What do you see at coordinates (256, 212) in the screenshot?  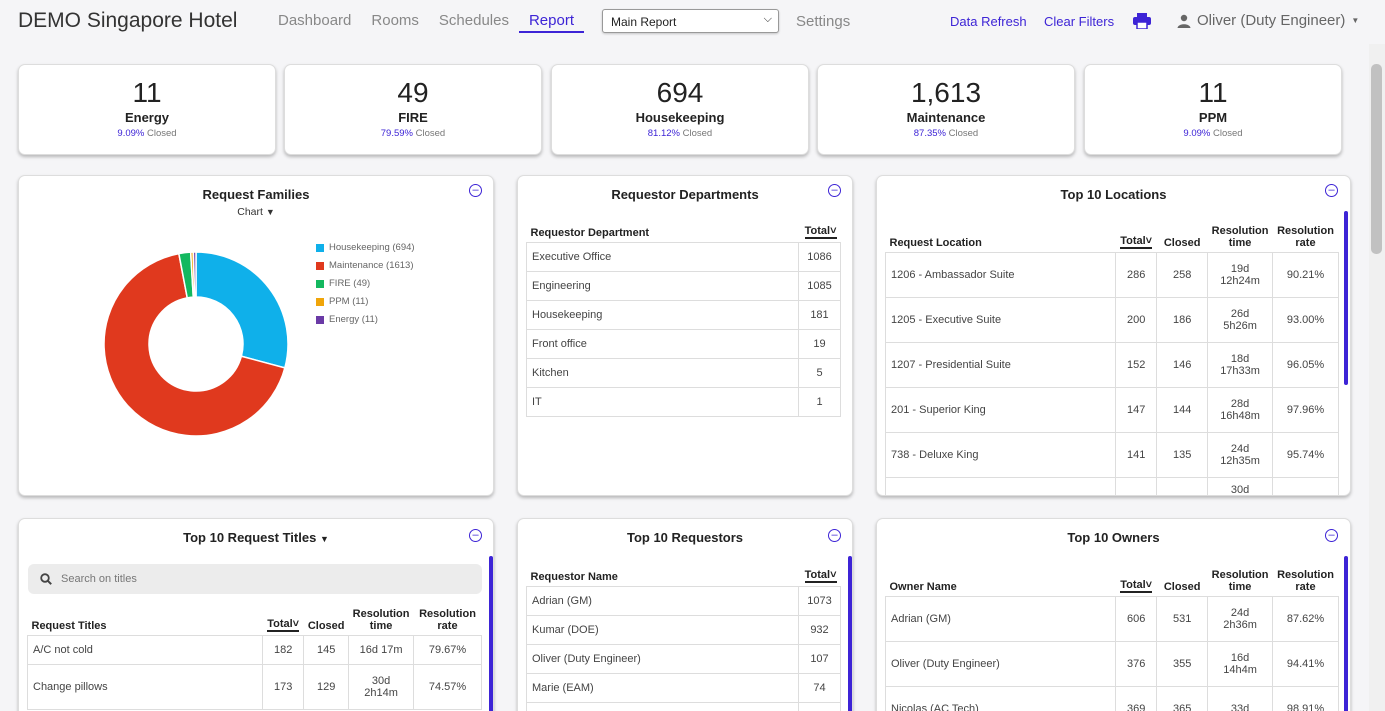 I see `chart-toggle: Chart ▼` at bounding box center [256, 212].